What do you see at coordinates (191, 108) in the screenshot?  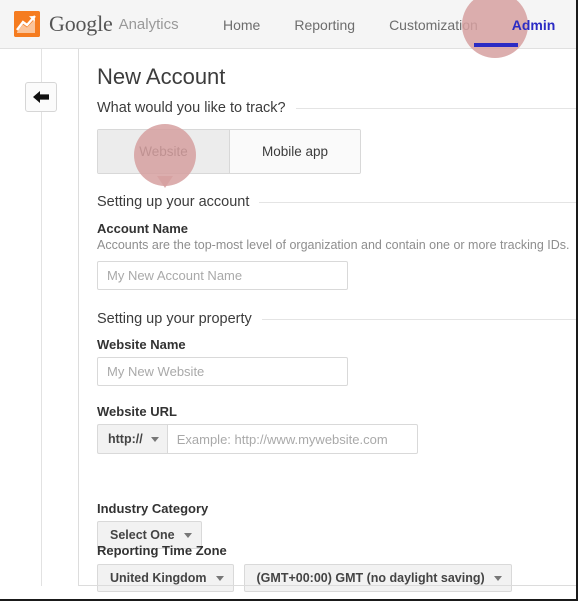 I see `section-title-track: What would you like to track?` at bounding box center [191, 108].